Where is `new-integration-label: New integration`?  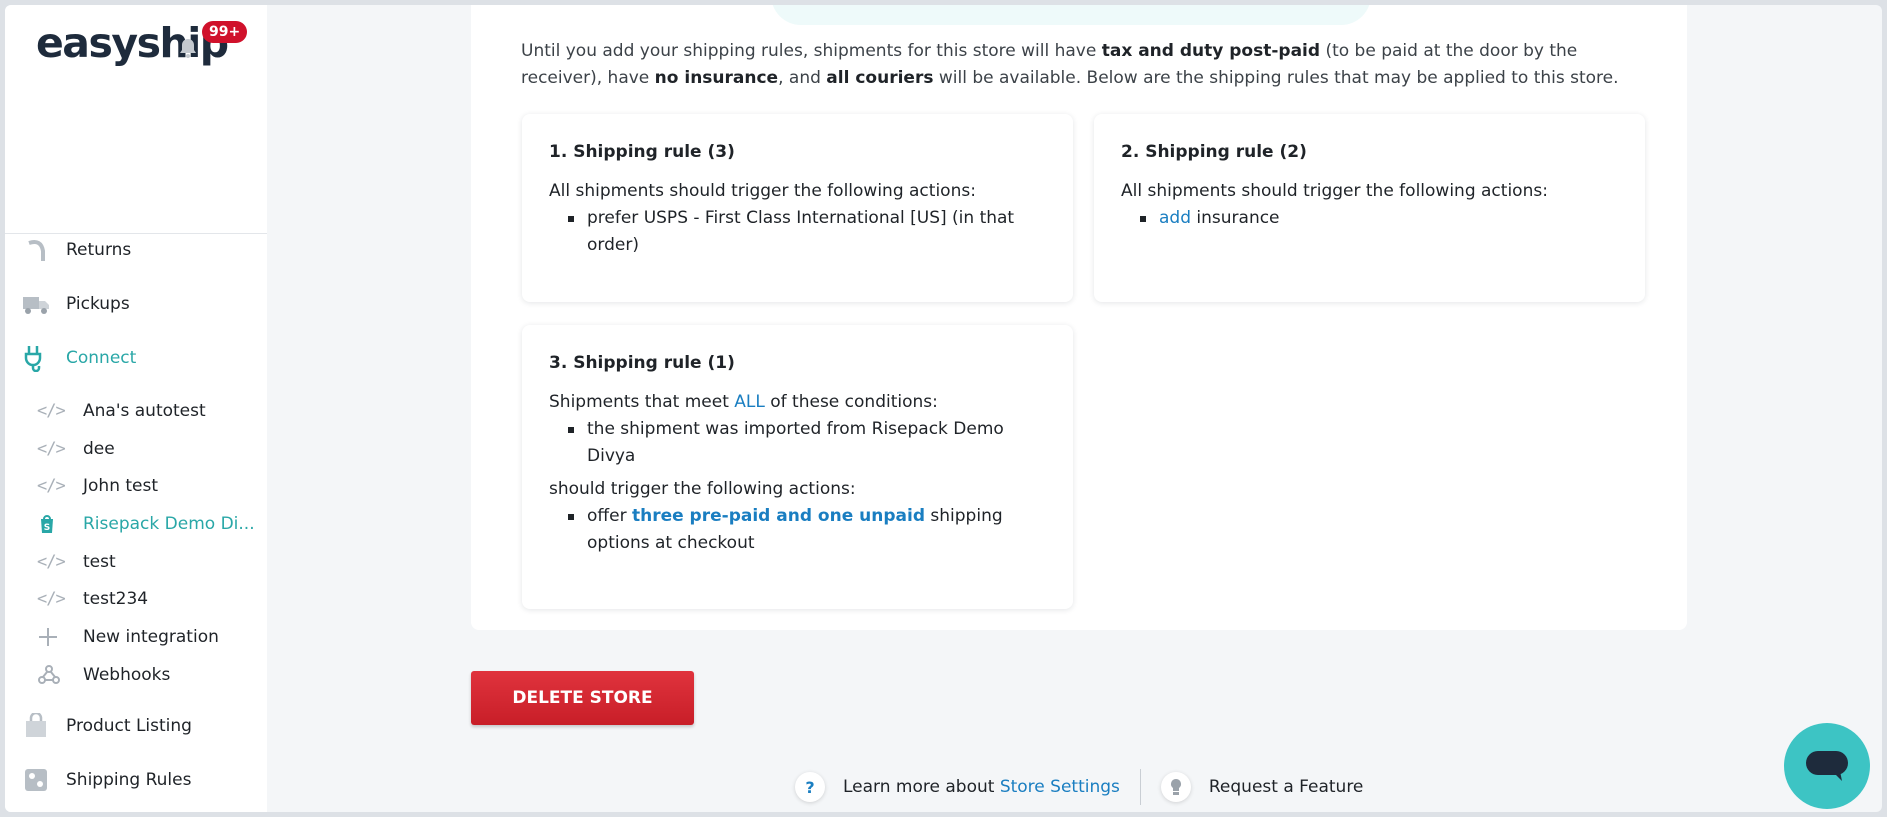
new-integration-label: New integration is located at coordinates (151, 637).